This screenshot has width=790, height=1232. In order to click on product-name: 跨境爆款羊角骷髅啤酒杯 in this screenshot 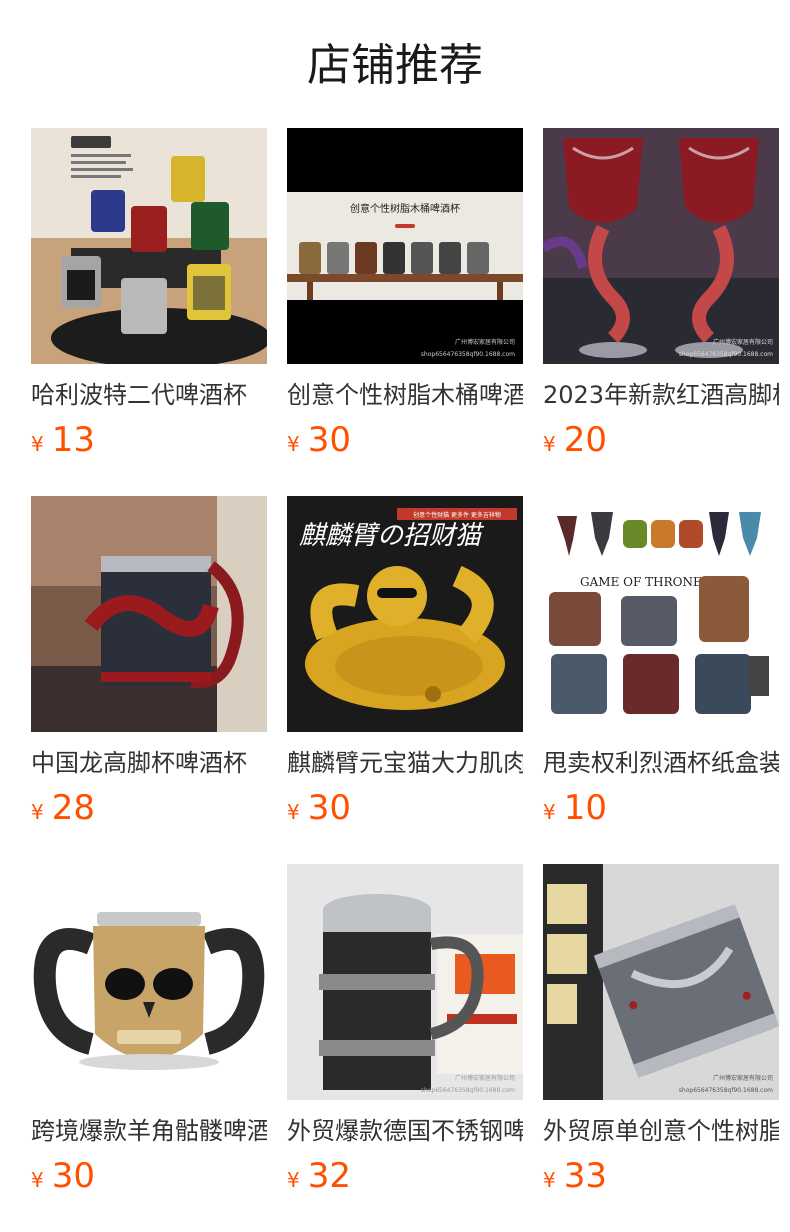, I will do `click(149, 1131)`.